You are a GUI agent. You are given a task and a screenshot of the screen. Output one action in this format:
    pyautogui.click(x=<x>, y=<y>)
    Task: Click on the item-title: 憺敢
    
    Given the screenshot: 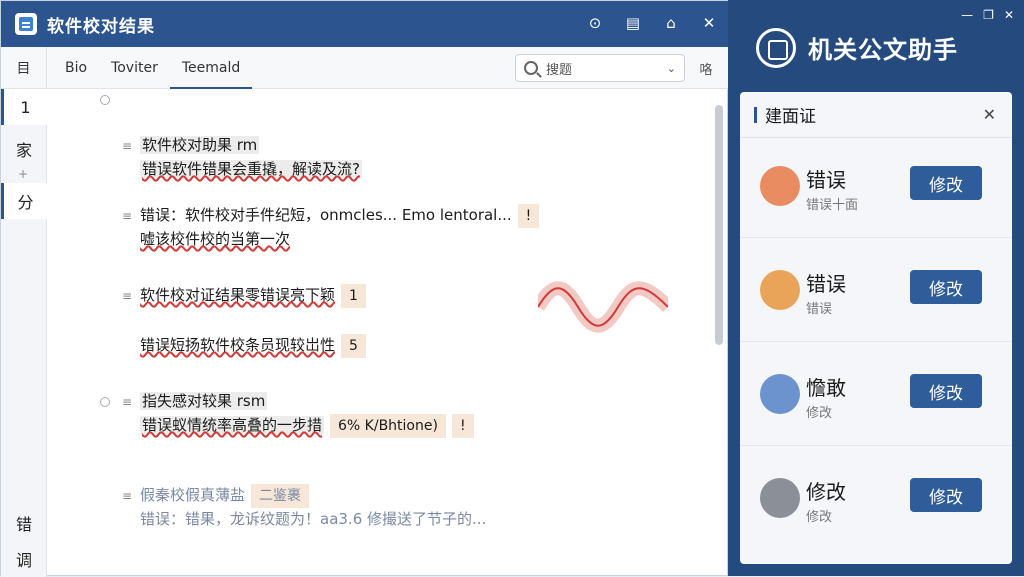 What is the action you would take?
    pyautogui.click(x=826, y=388)
    